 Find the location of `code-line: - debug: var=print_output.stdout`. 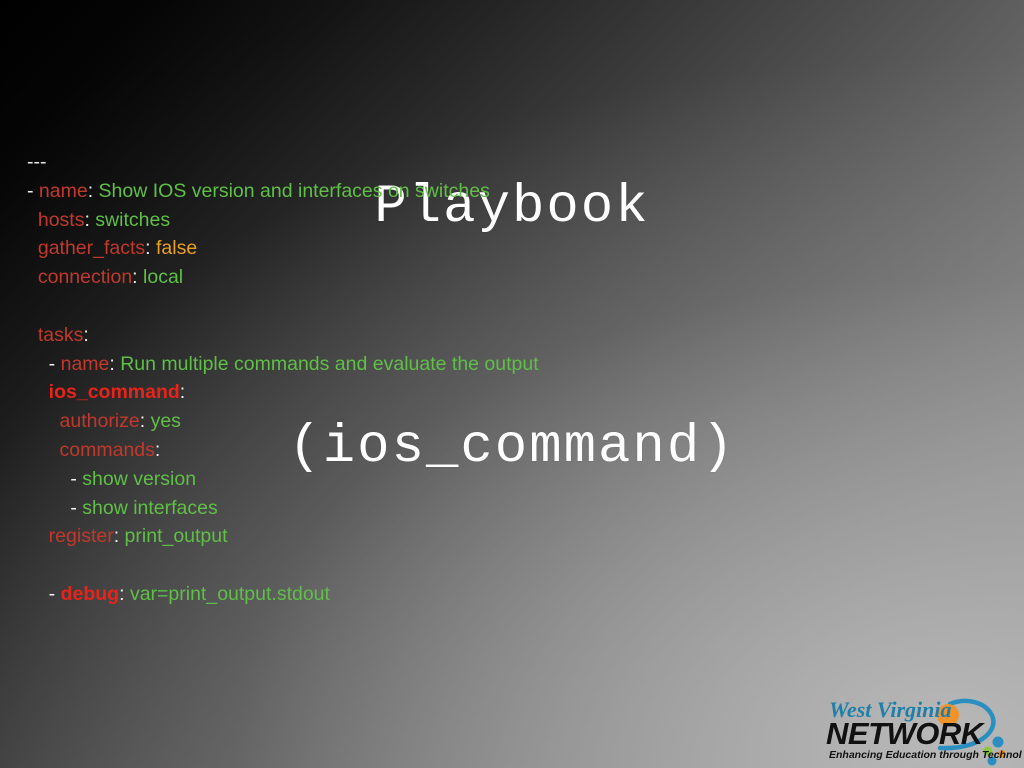

code-line: - debug: var=print_output.stdout is located at coordinates (442, 594).